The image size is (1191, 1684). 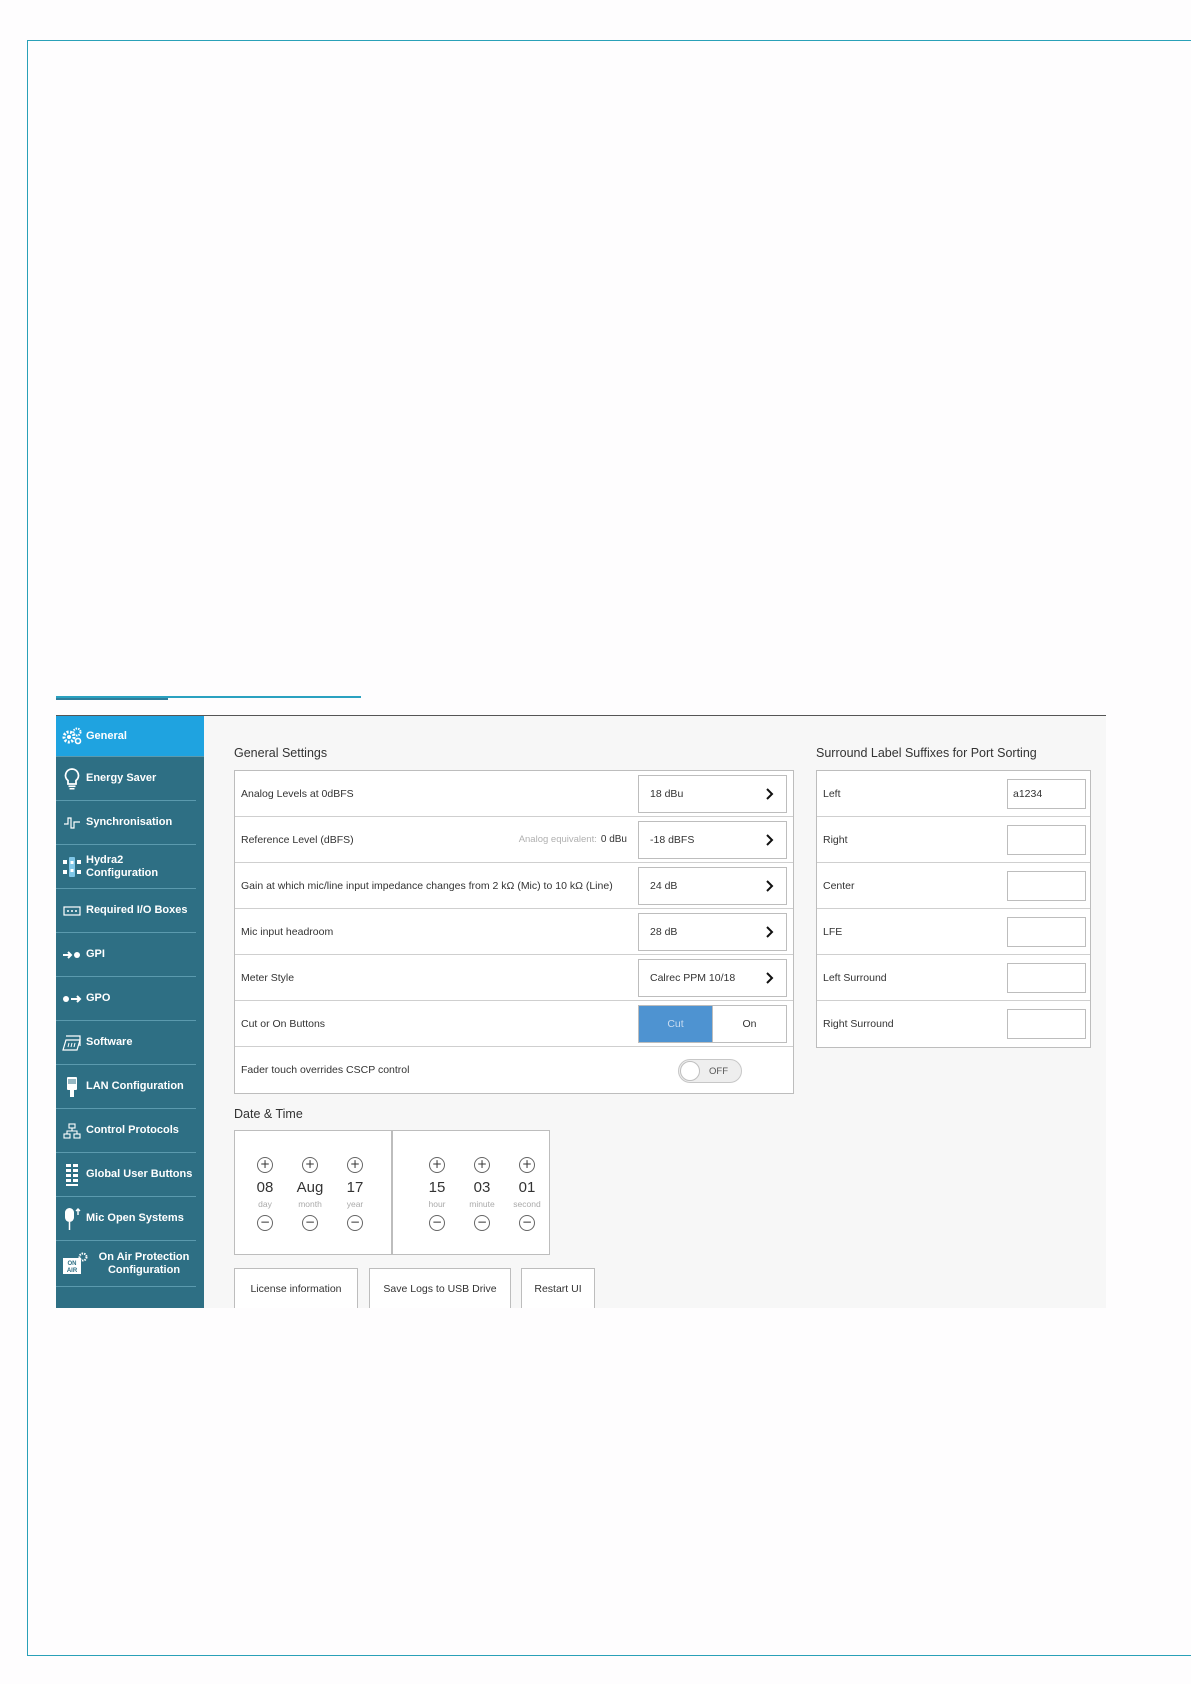 What do you see at coordinates (514, 978) in the screenshot?
I see `setting-row-meter-style: Meter Style Calrec PPM 10/18` at bounding box center [514, 978].